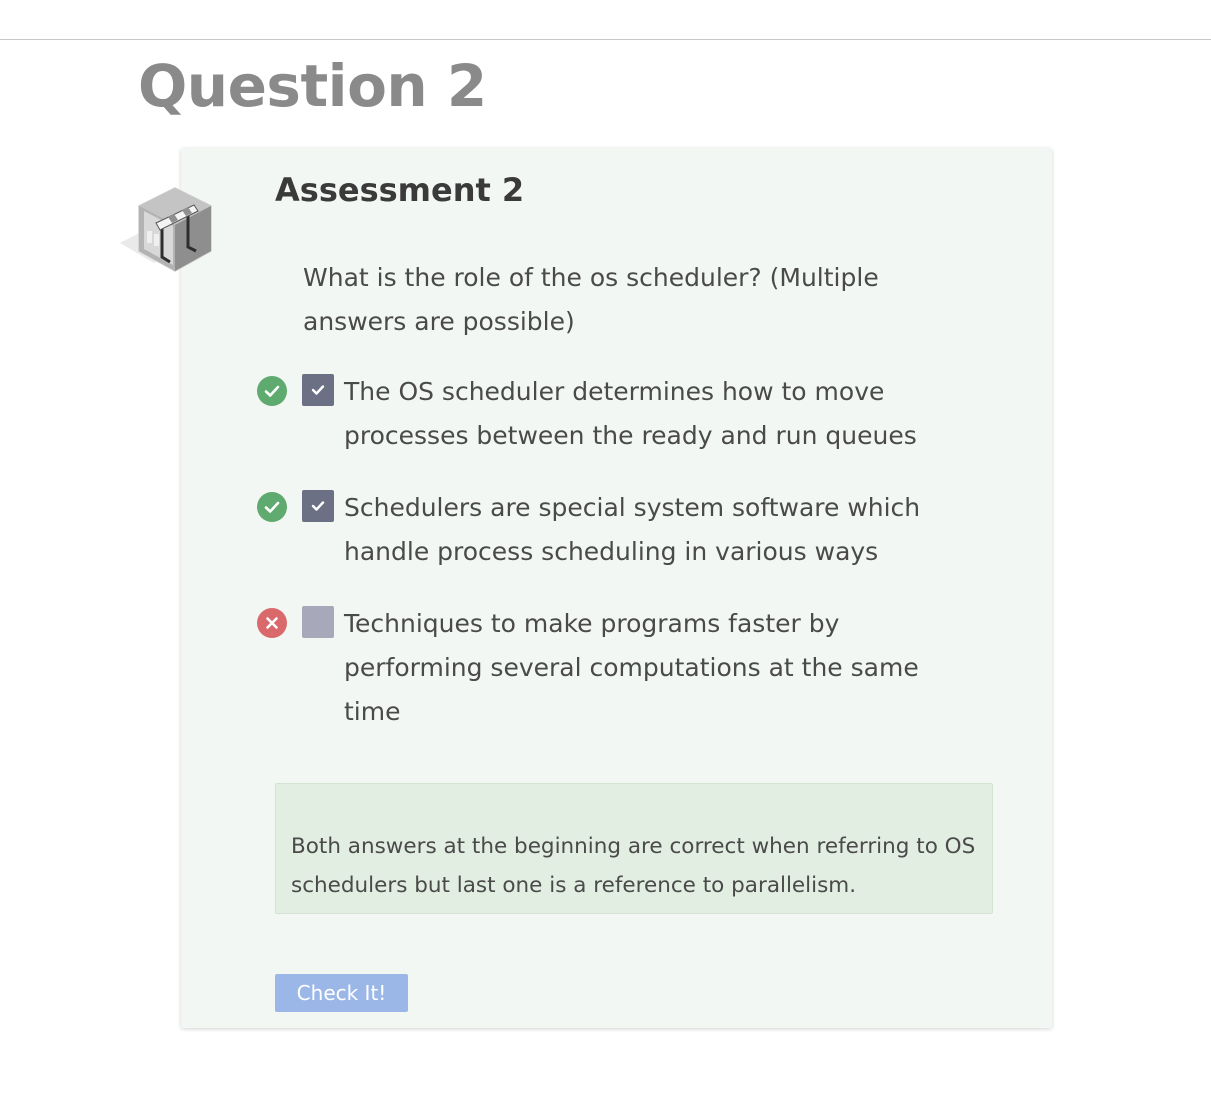  I want to click on assessment-hurdle-icon, so click(166, 229).